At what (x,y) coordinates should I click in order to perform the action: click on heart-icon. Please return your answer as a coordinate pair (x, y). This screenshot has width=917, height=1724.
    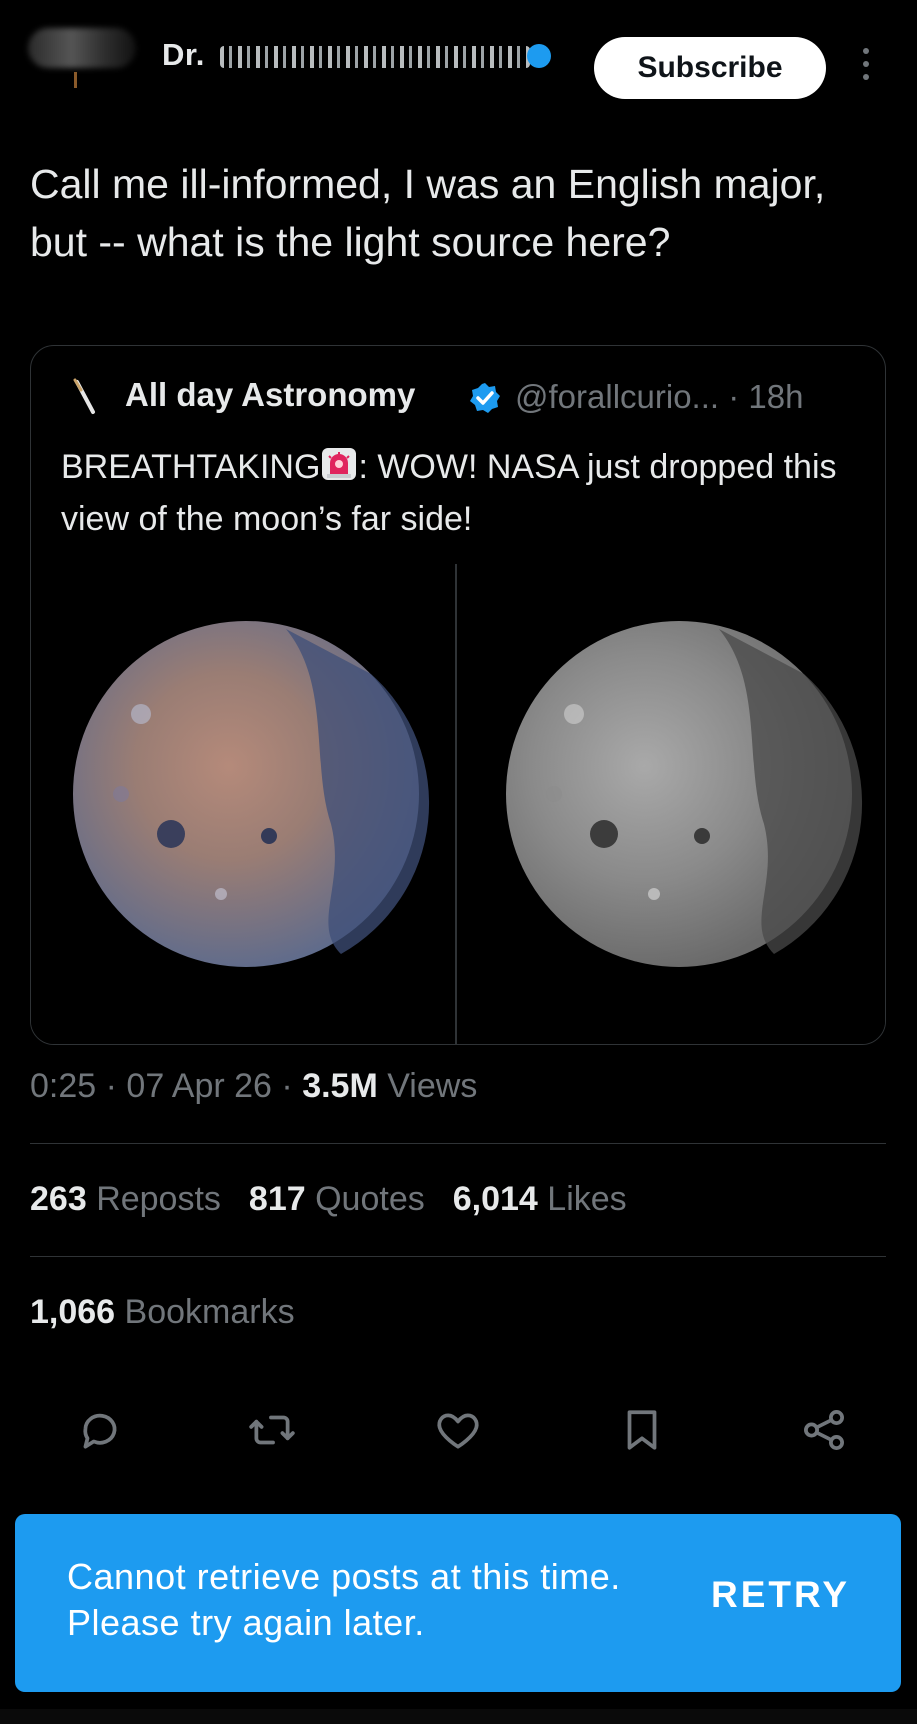
    Looking at the image, I should click on (458, 1431).